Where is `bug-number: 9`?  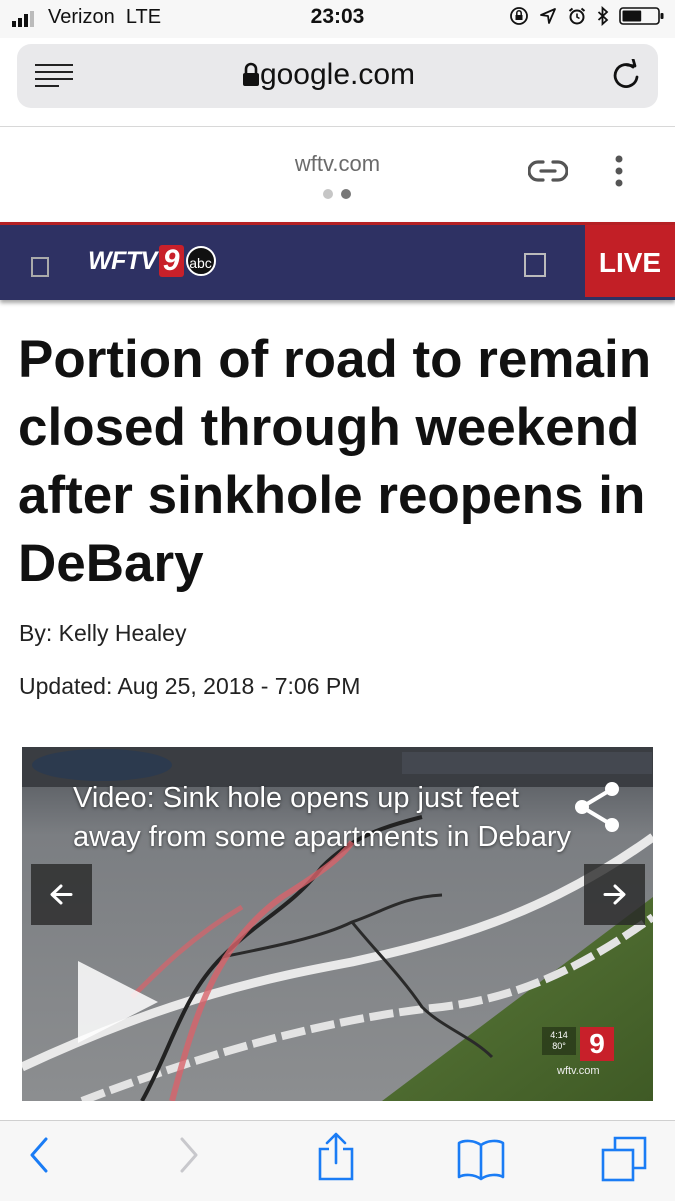
bug-number: 9 is located at coordinates (597, 1044).